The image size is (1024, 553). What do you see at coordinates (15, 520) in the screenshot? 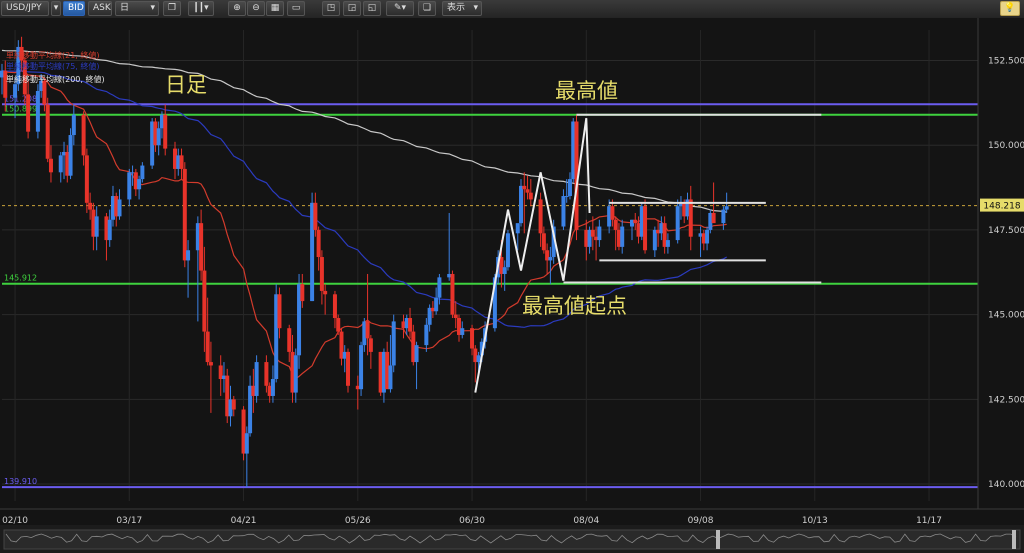
I see `x-tick-label: 02/10` at bounding box center [15, 520].